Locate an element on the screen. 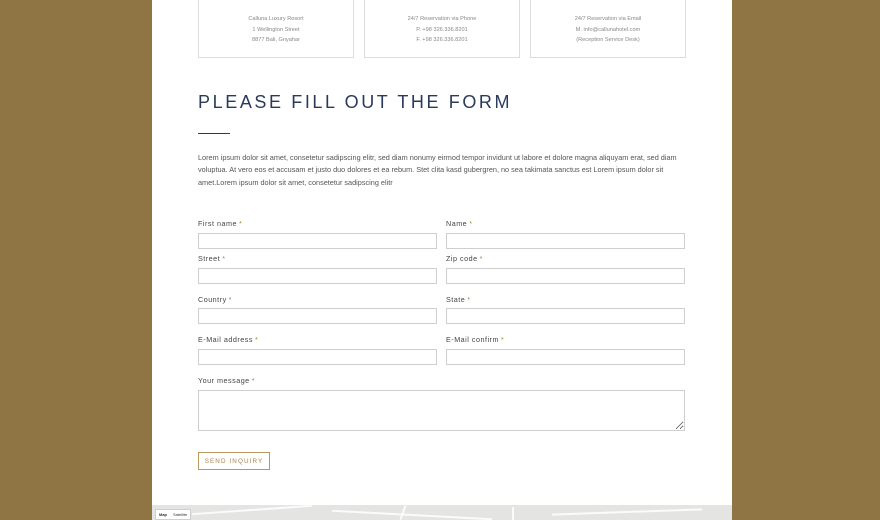  title-divider is located at coordinates (214, 133).